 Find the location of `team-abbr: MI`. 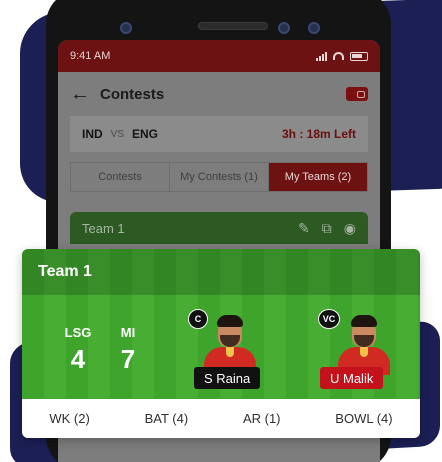

team-abbr: MI is located at coordinates (128, 332).